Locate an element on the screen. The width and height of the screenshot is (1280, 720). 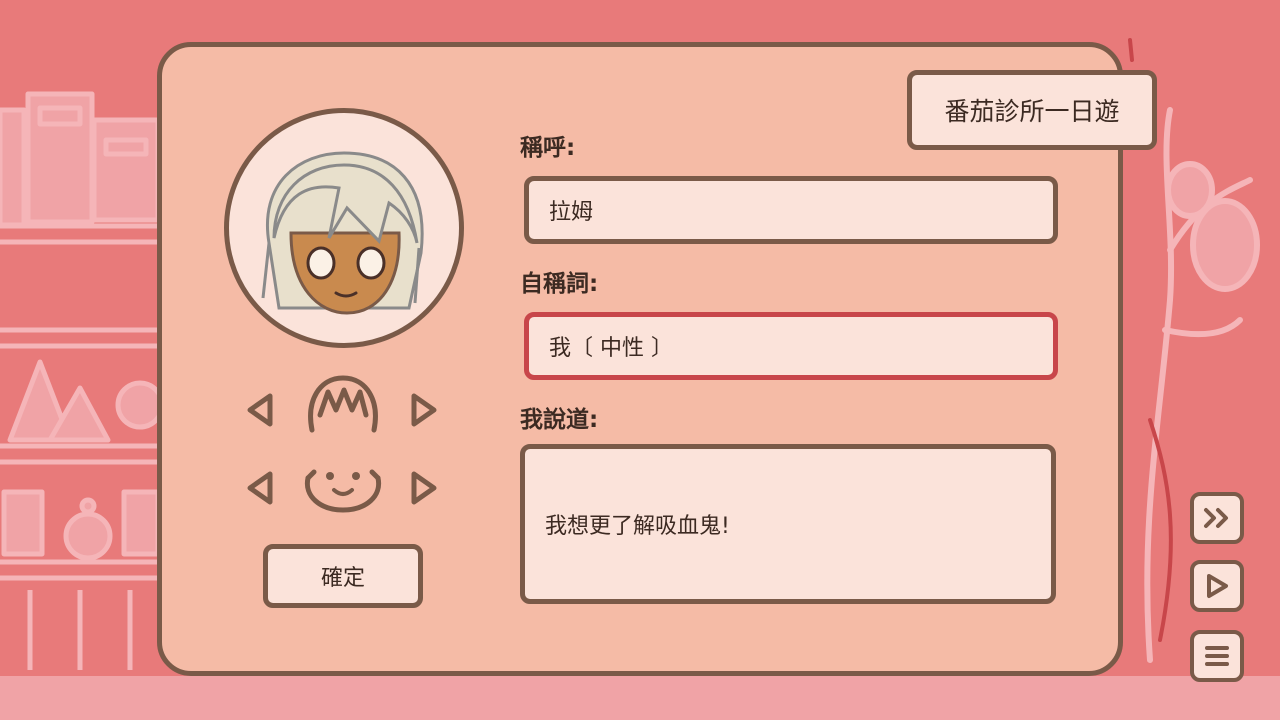
confirm-button: 確定 is located at coordinates (343, 576).